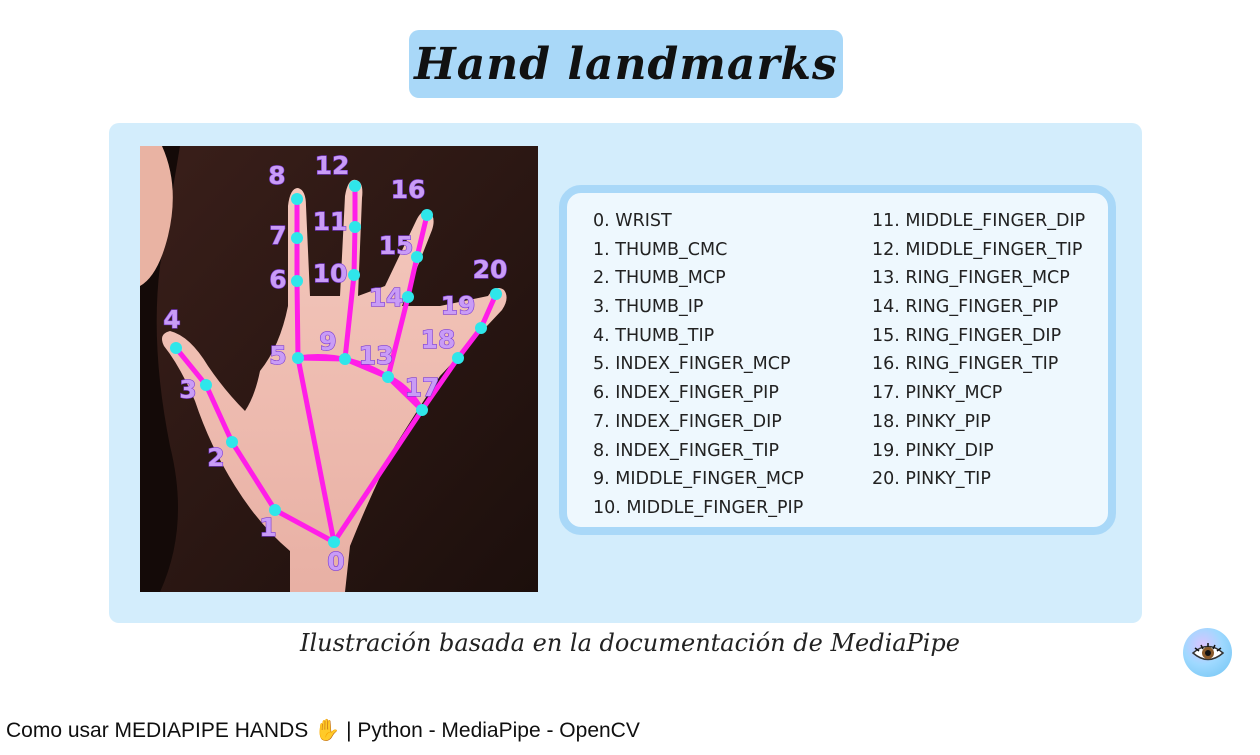 Image resolution: width=1260 pixels, height=755 pixels. I want to click on landmark-item: 7. INDEX_FINGER_DIP, so click(687, 421).